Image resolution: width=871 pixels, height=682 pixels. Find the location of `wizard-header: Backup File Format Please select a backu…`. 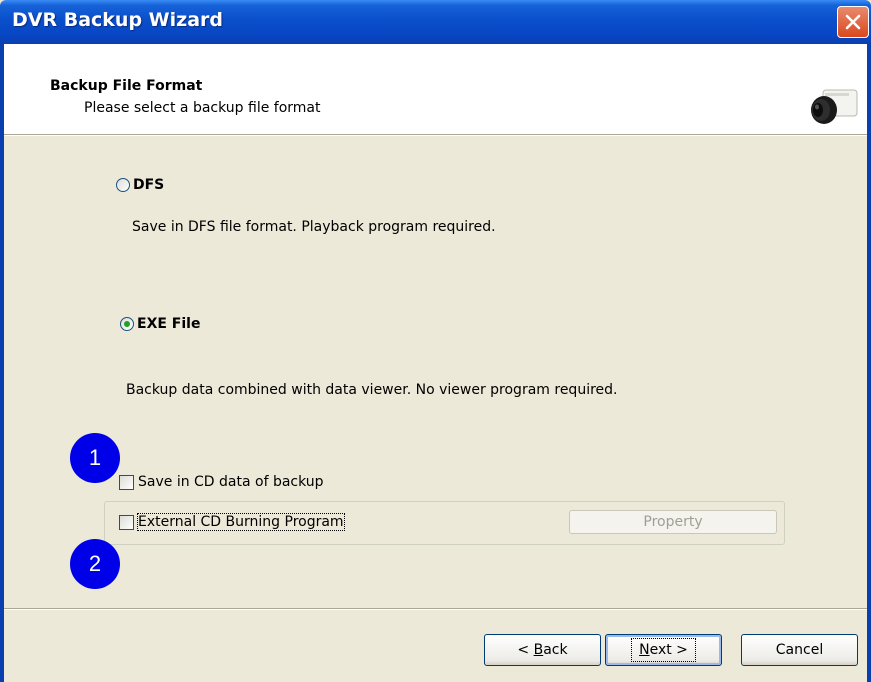

wizard-header: Backup File Format Please select a backu… is located at coordinates (435, 89).